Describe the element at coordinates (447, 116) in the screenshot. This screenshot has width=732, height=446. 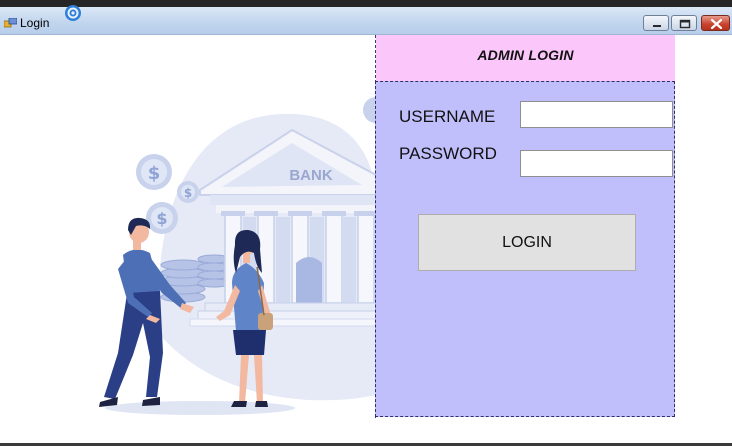
I see `username-label: USERNAME` at that location.